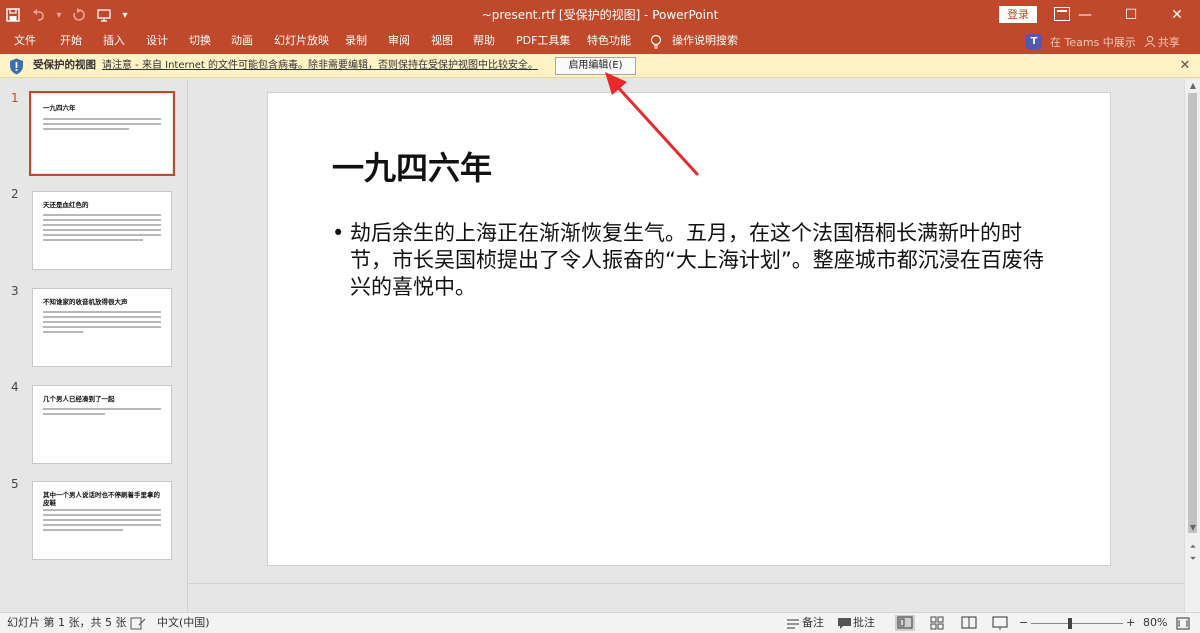 The width and height of the screenshot is (1200, 633). I want to click on zoom-level: 80%, so click(1155, 623).